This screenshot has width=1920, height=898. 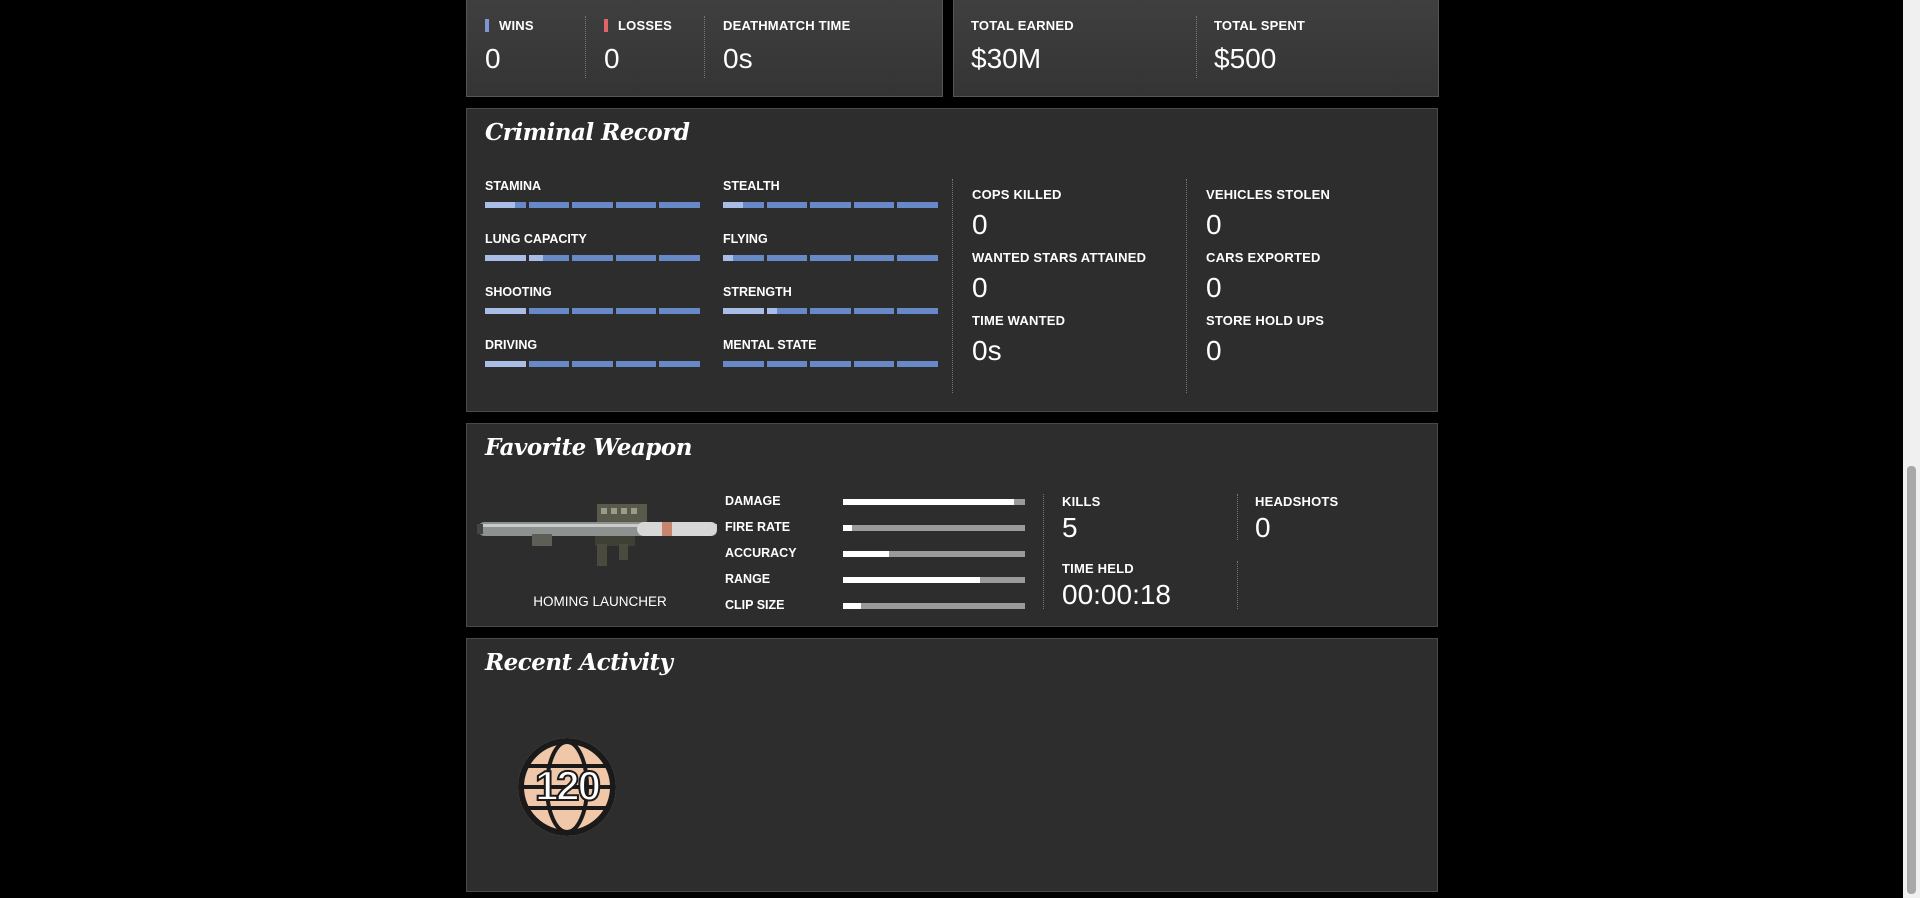 I want to click on skill-lung-capacity: LUNG CAPACITY, so click(x=592, y=246).